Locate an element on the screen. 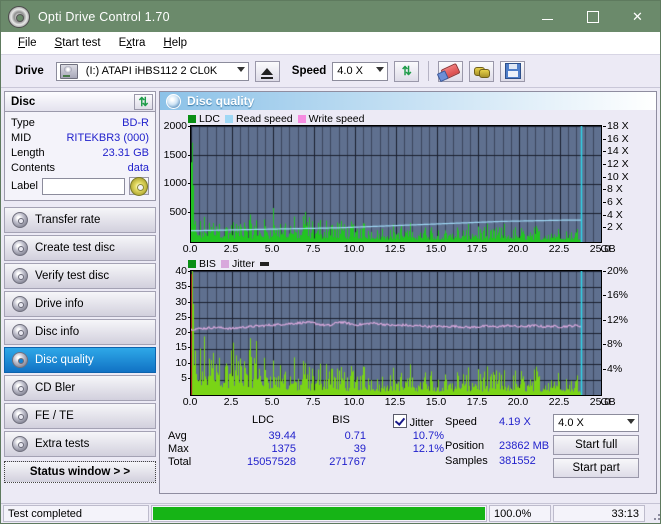 The height and width of the screenshot is (524, 661). sidebar-item-disc-info: Disc info is located at coordinates (80, 332).